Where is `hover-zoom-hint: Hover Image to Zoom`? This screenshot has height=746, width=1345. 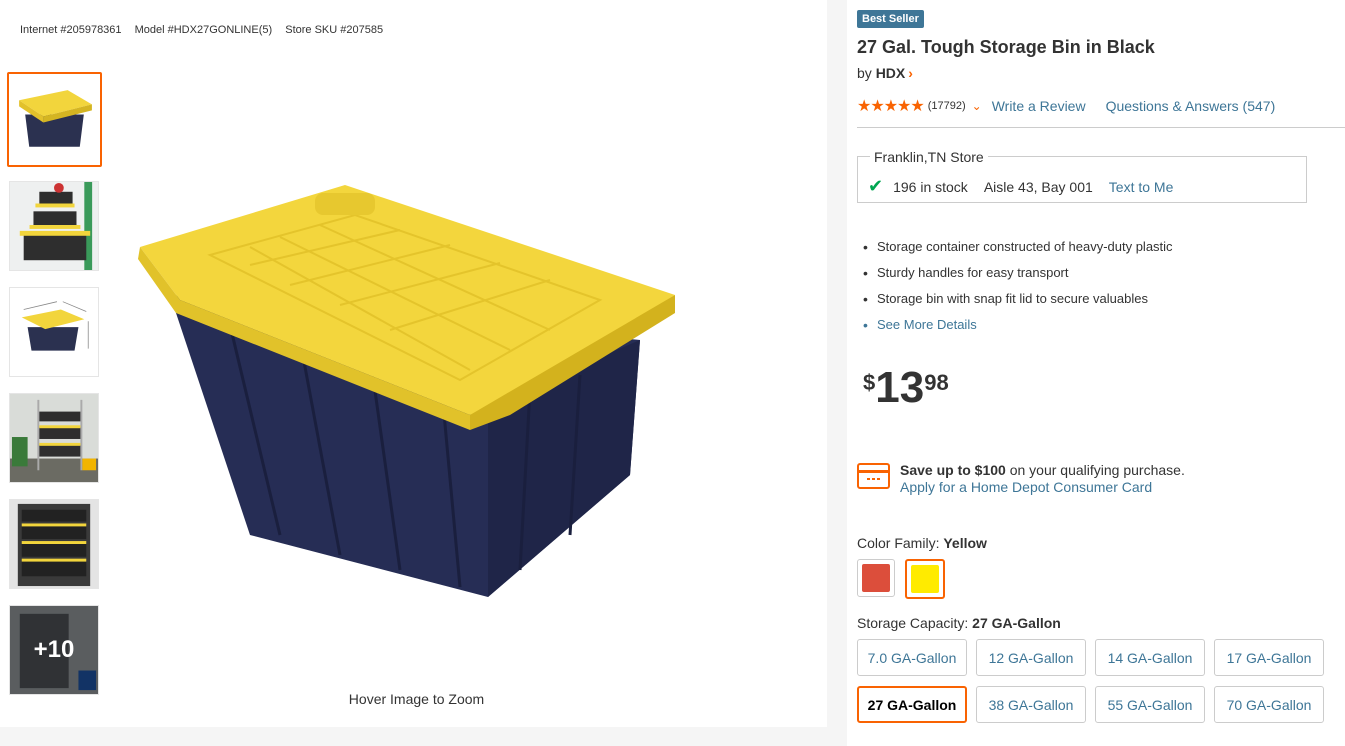 hover-zoom-hint: Hover Image to Zoom is located at coordinates (416, 699).